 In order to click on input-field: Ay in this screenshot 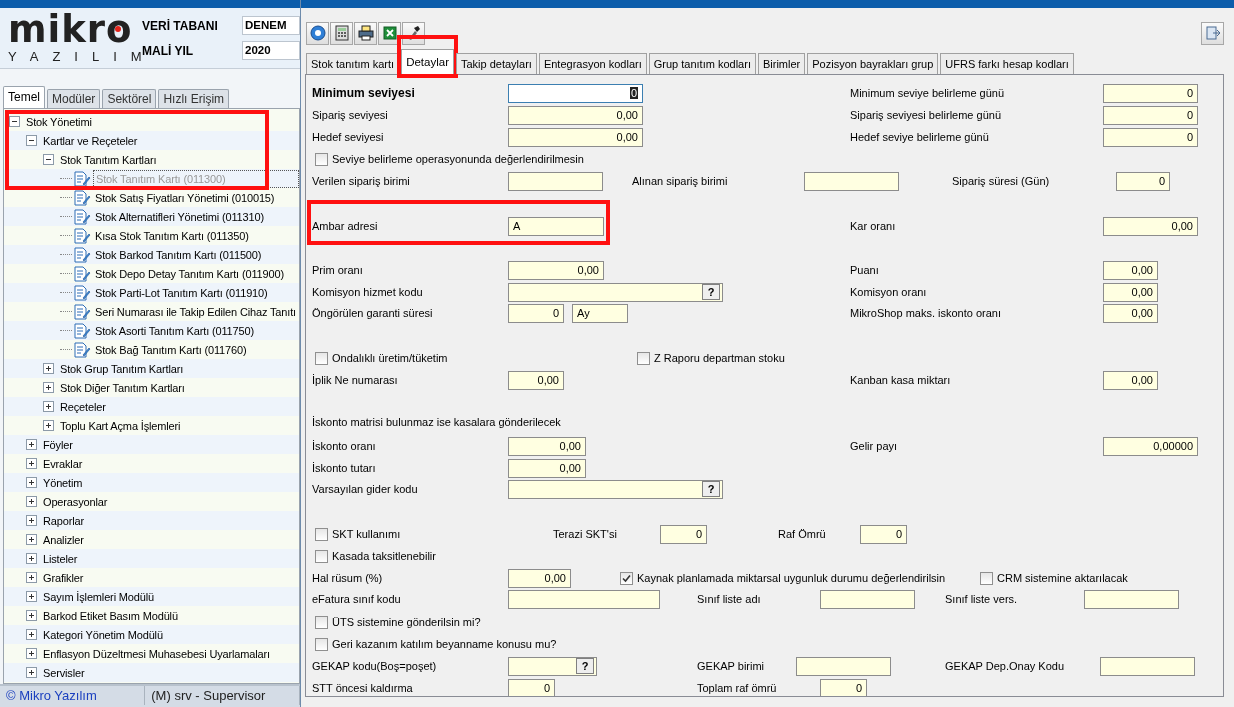, I will do `click(600, 313)`.